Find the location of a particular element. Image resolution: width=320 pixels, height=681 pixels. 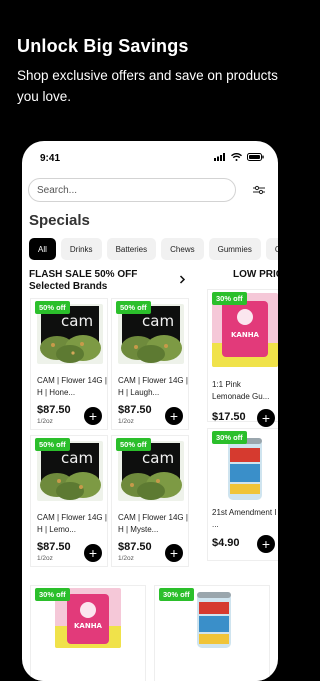

filter-button is located at coordinates (259, 190).